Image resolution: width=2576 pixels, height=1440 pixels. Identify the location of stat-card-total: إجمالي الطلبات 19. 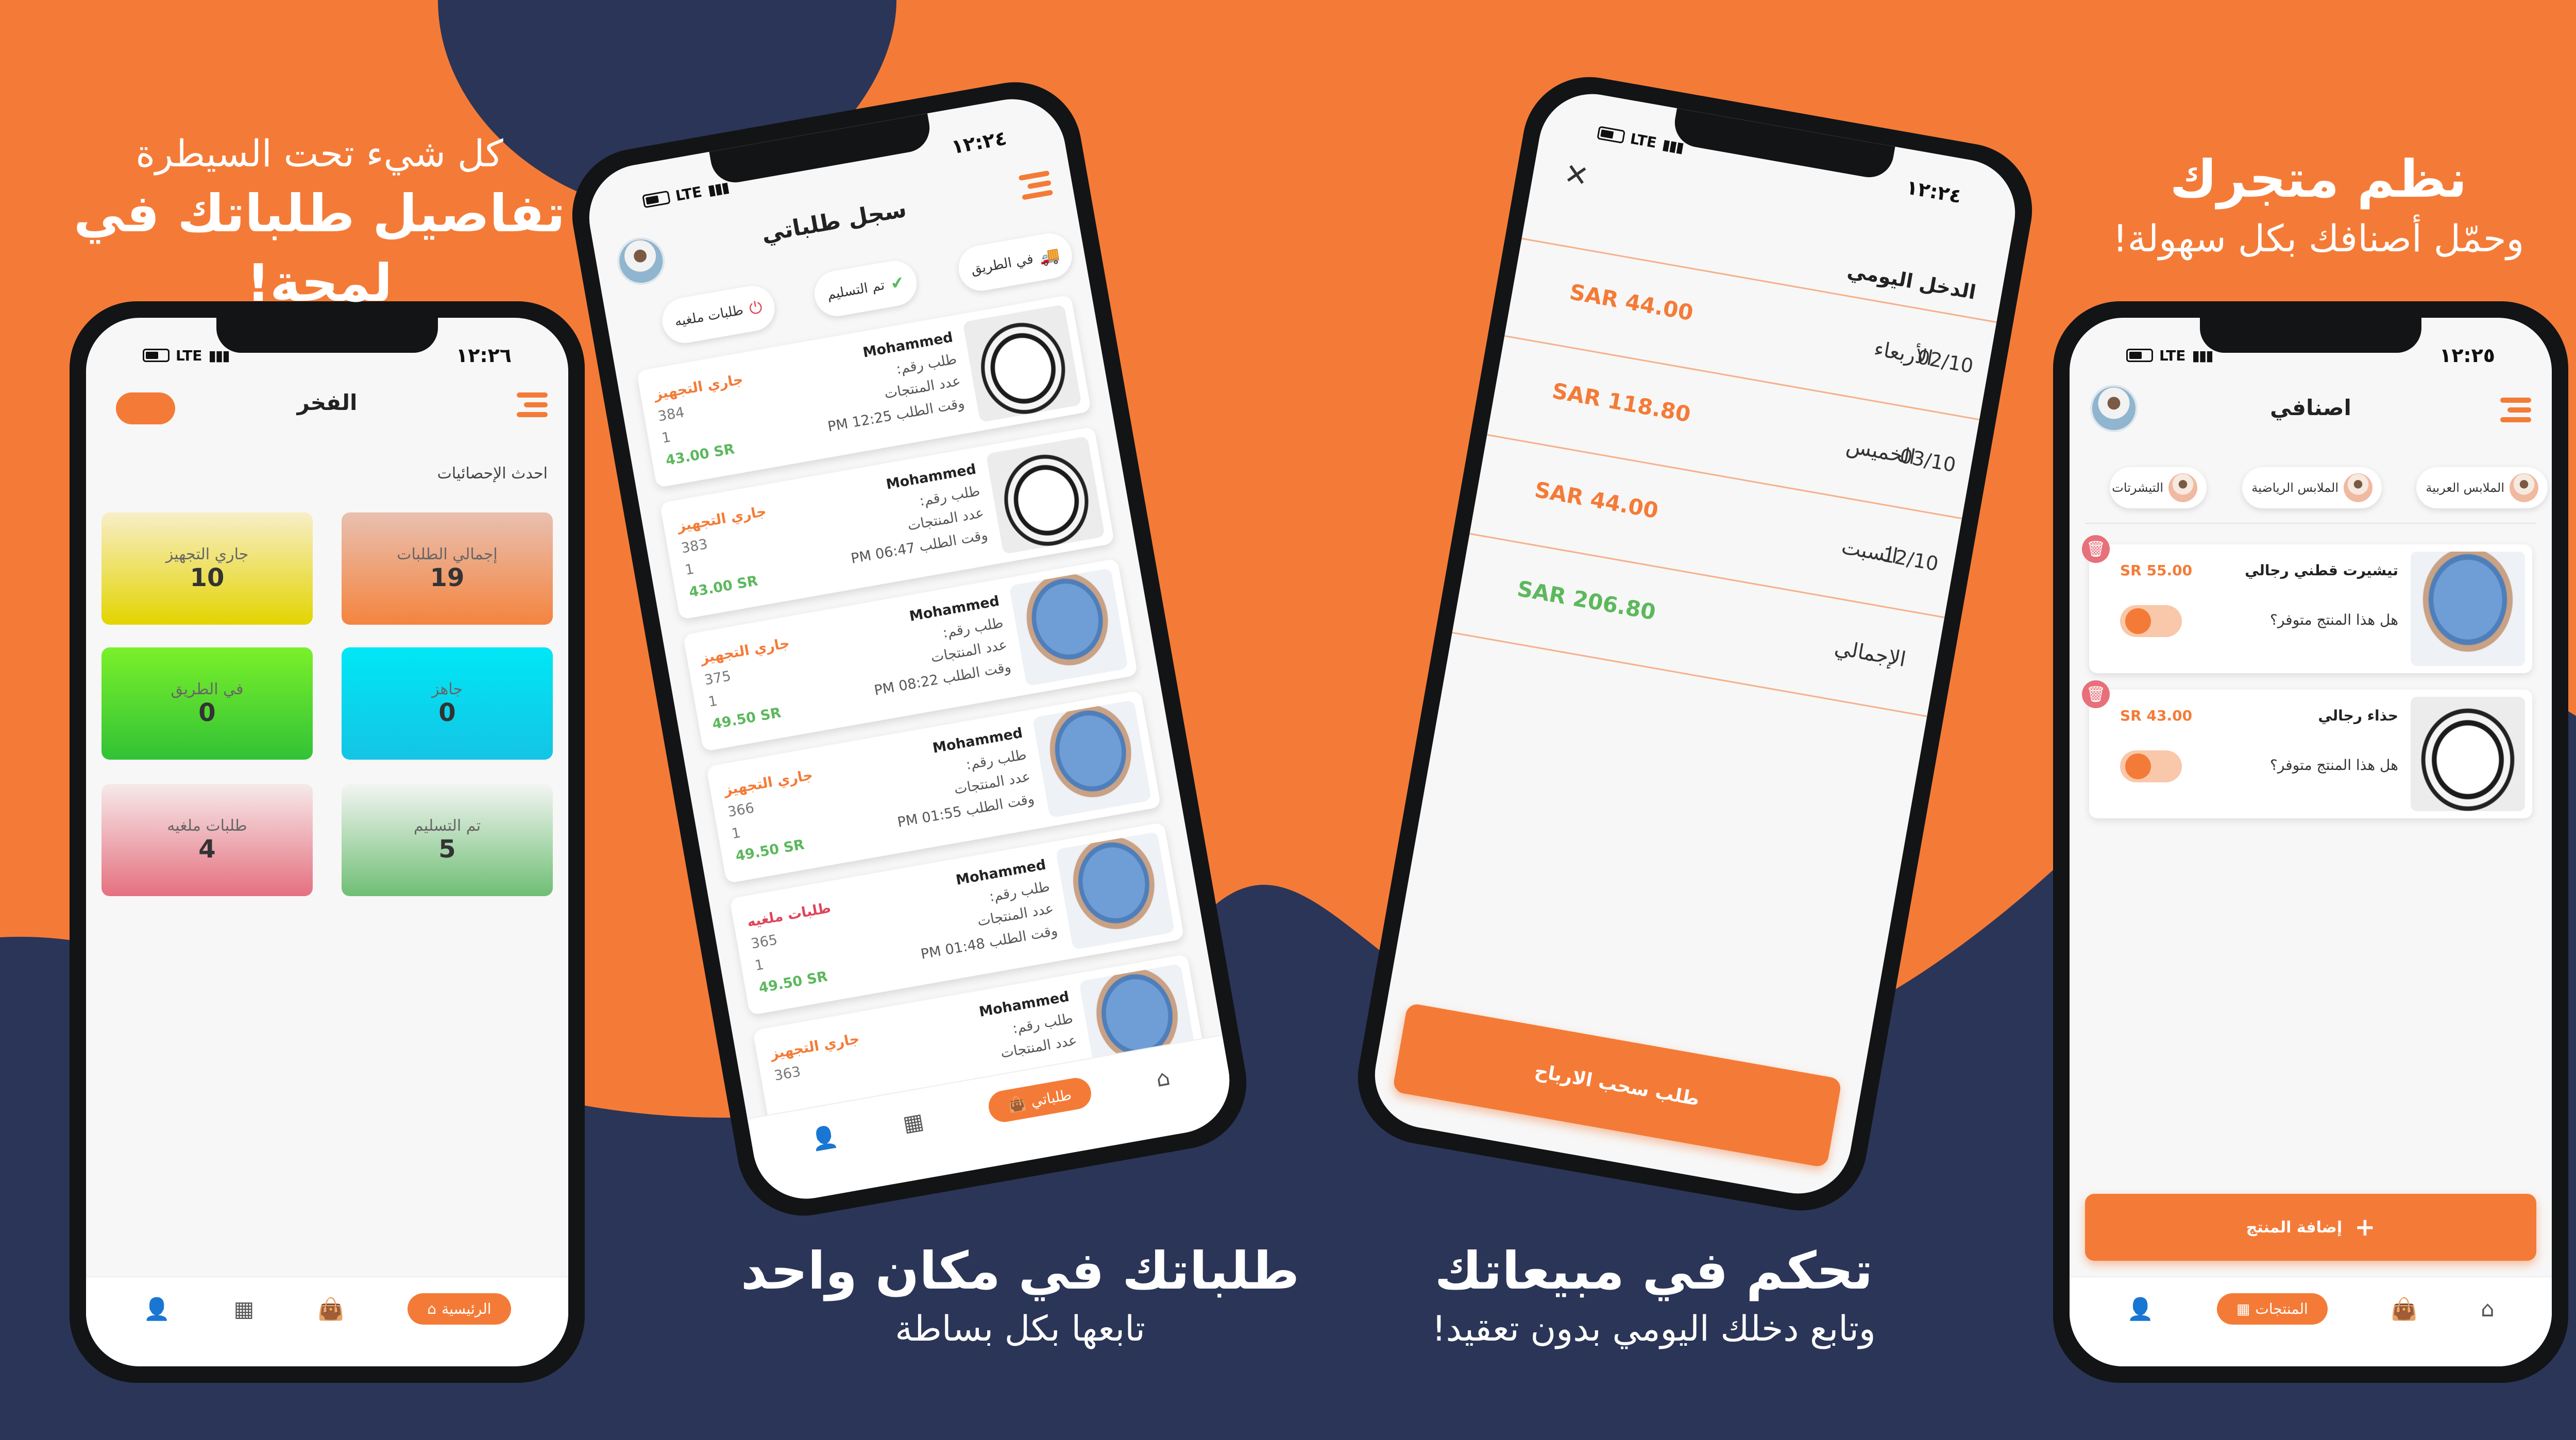
(447, 568).